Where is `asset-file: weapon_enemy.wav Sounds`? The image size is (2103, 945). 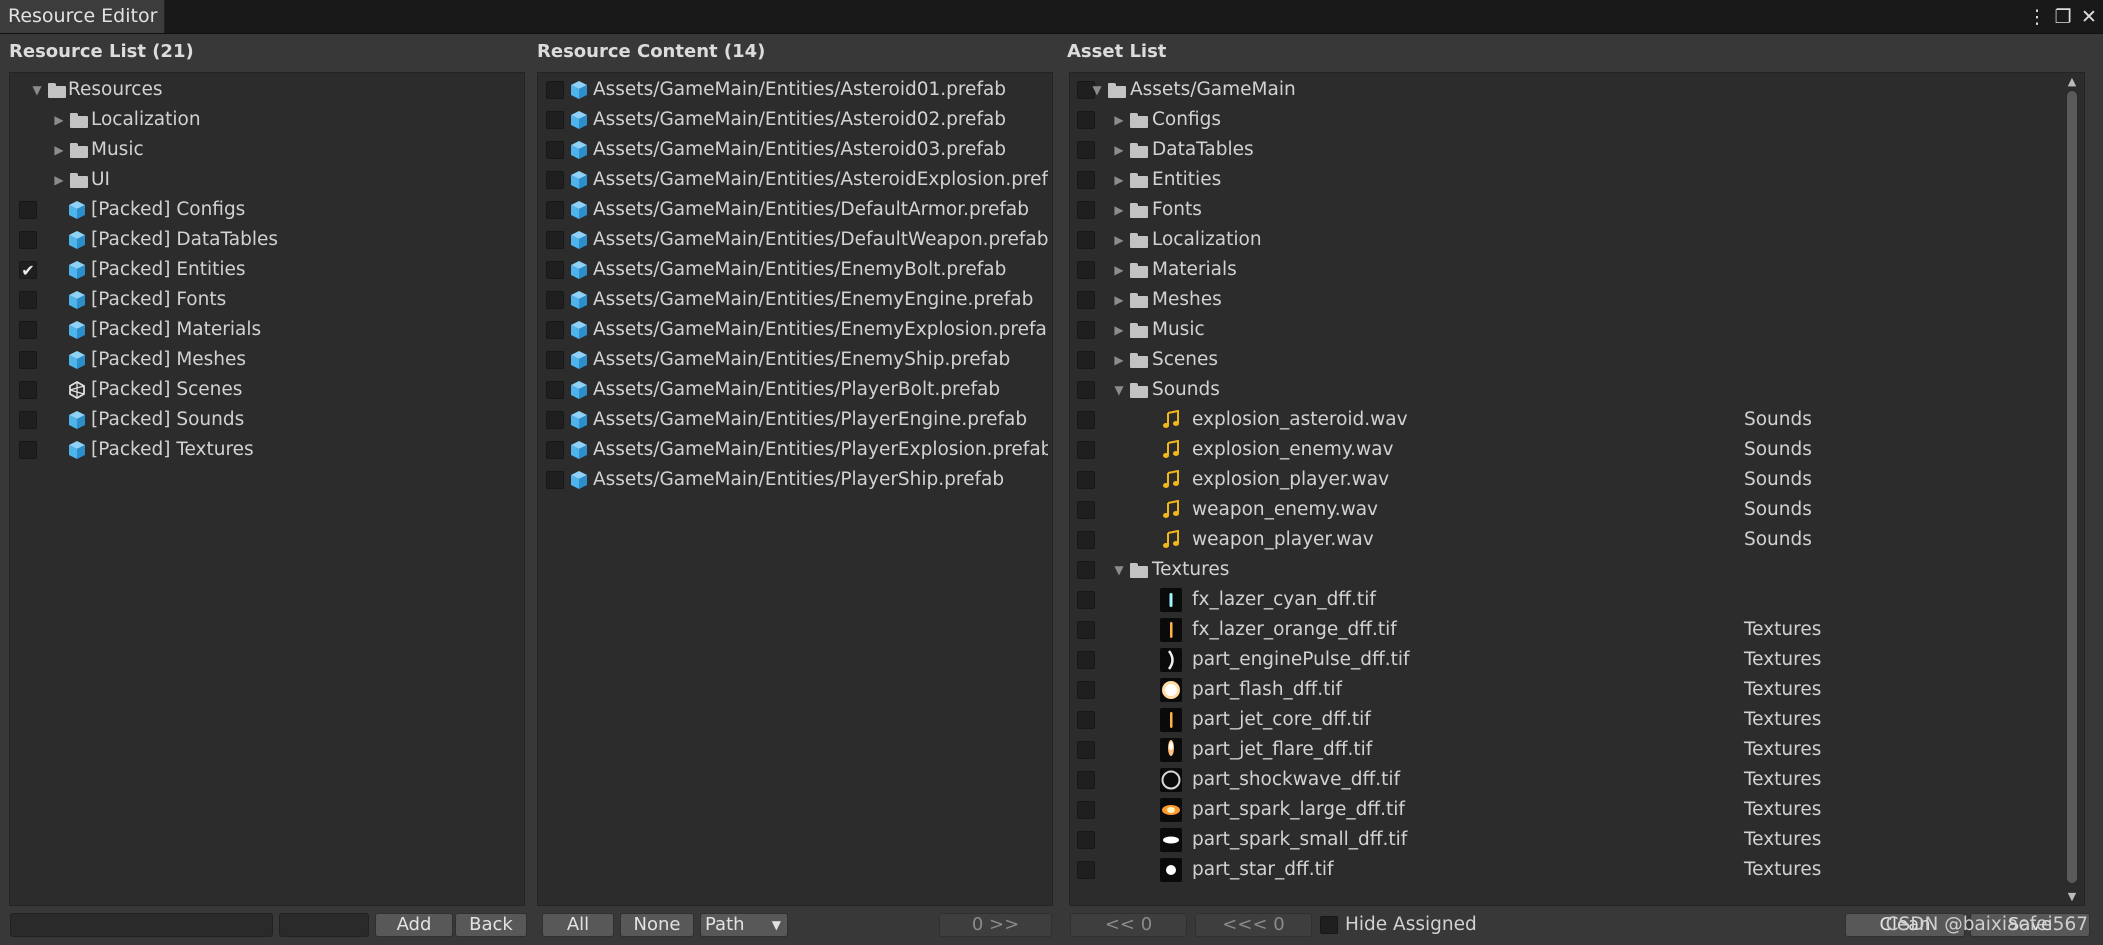
asset-file: weapon_enemy.wav Sounds is located at coordinates (1577, 510).